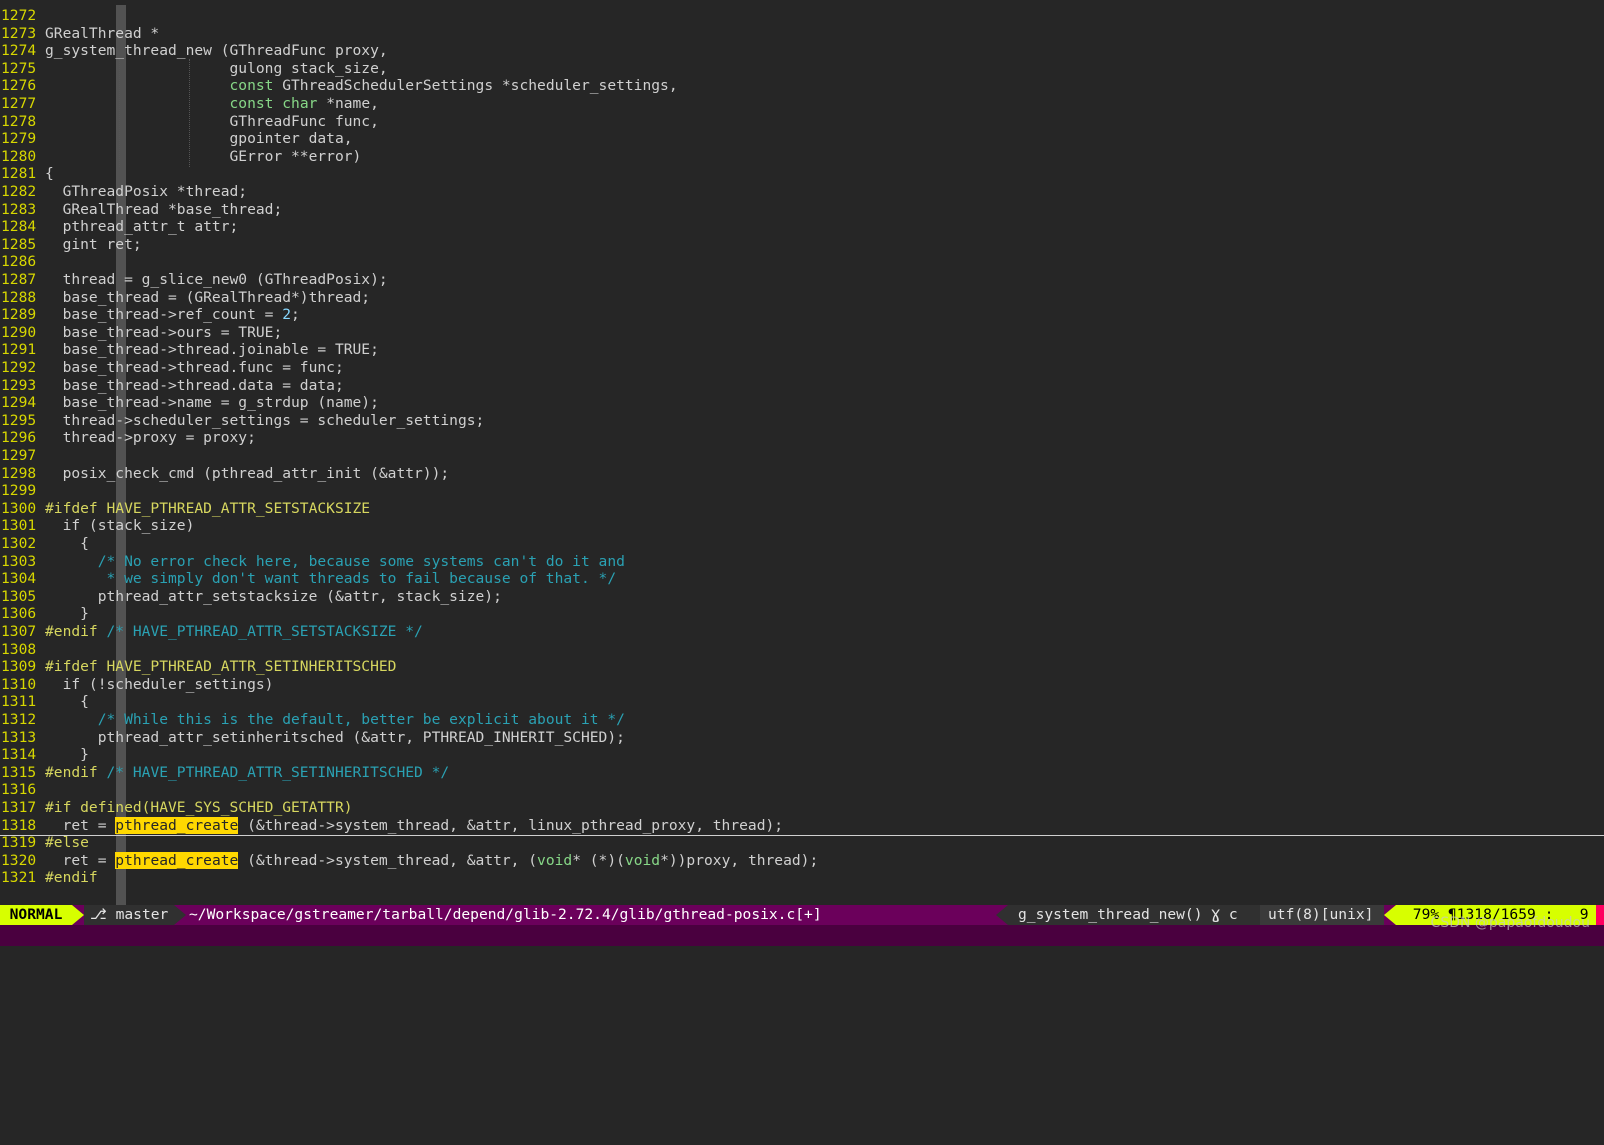 The height and width of the screenshot is (1145, 1604). I want to click on code-line: 1317 #if defined(HAVE_SYS_SCHED_GETATTR), so click(802, 808).